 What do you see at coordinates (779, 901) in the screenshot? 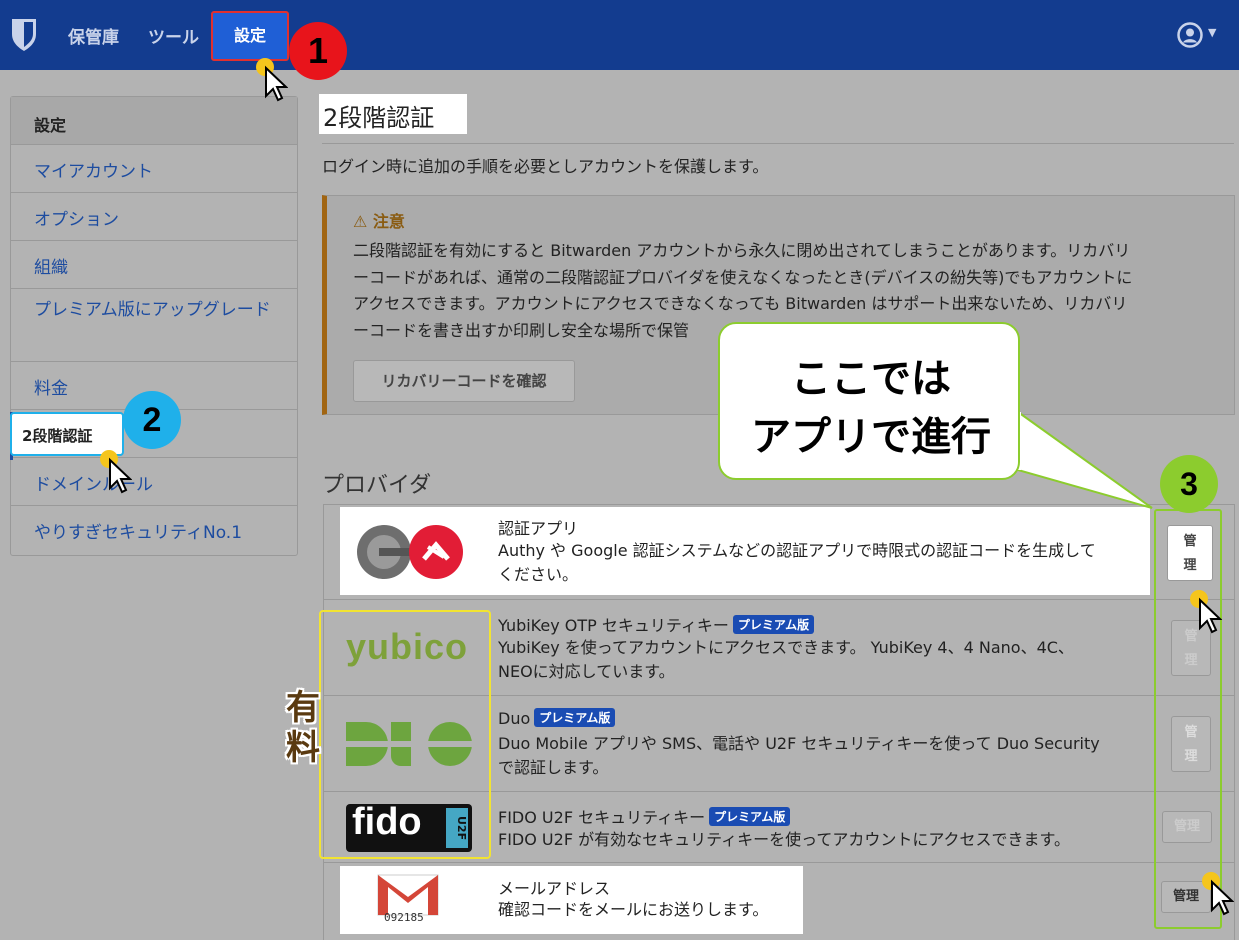
I see `provider-row-email: 092185 メールアドレス 確認コードをメールにお送りします。 管理` at bounding box center [779, 901].